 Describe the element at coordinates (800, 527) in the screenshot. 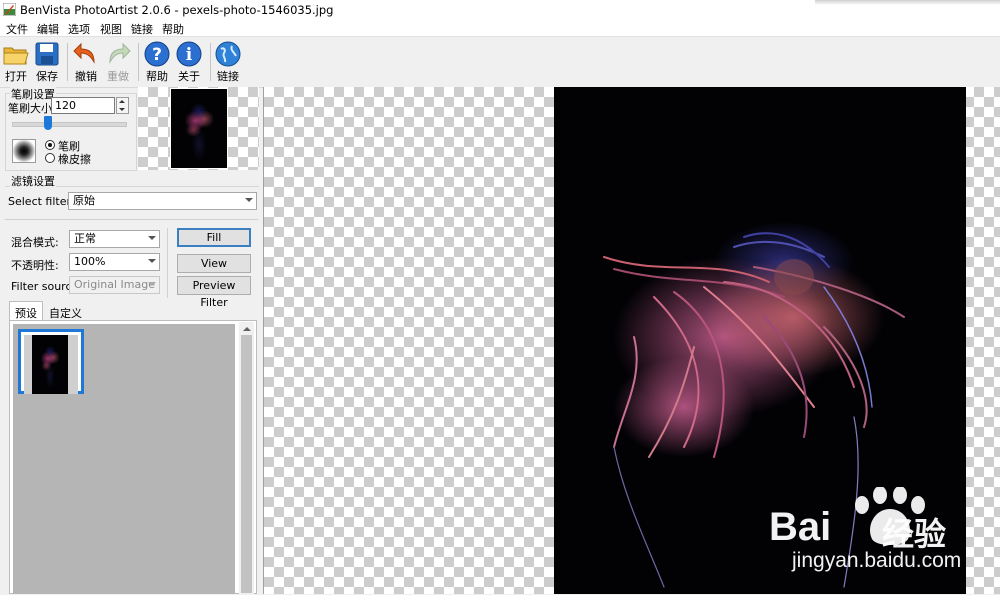

I see `watermark-brand: Bai` at that location.